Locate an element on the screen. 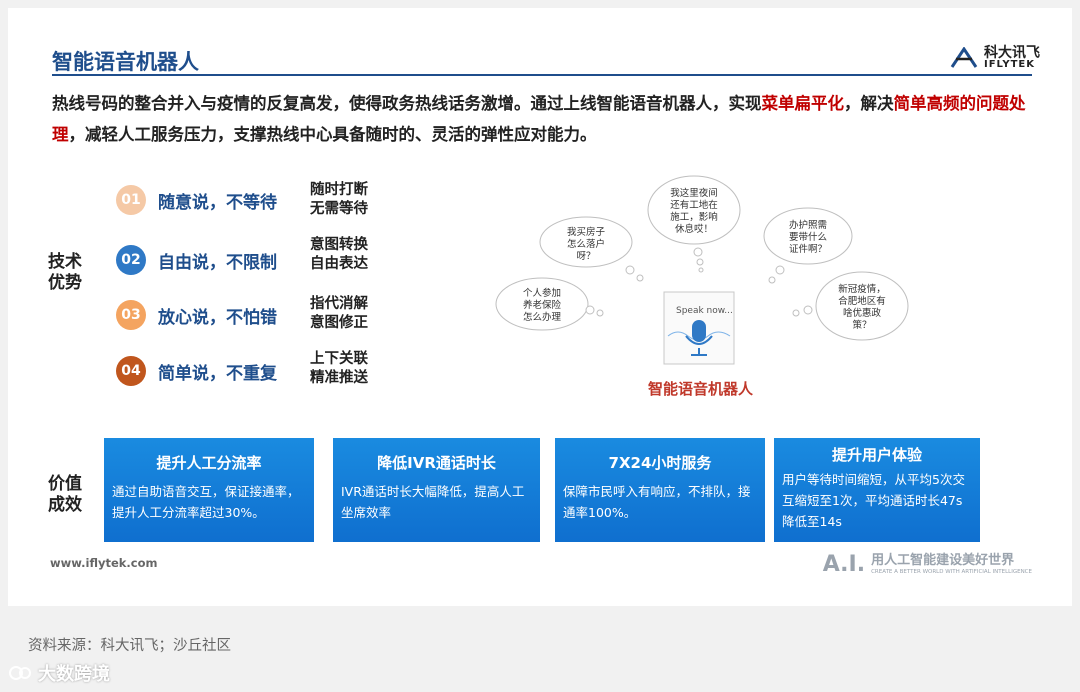  card-title: 提升人工分流率 is located at coordinates (209, 463).